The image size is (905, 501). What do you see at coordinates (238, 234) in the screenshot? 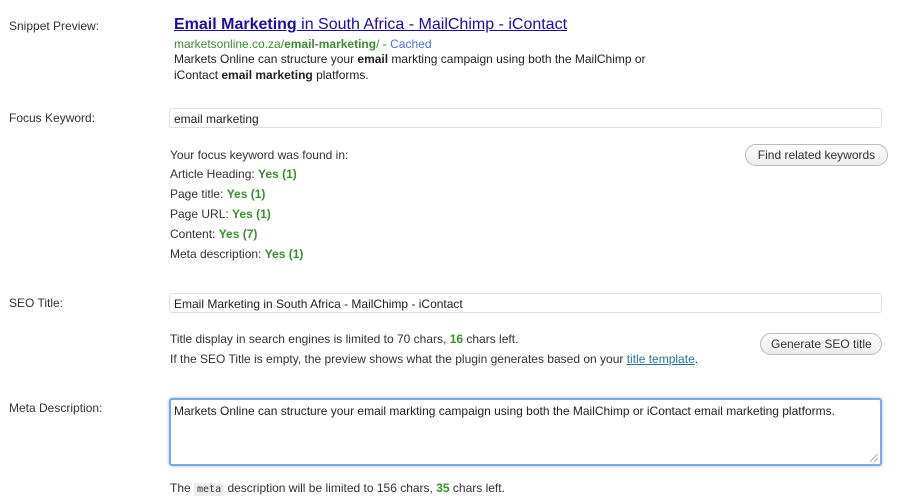
I see `result-value: Yes (7)` at bounding box center [238, 234].